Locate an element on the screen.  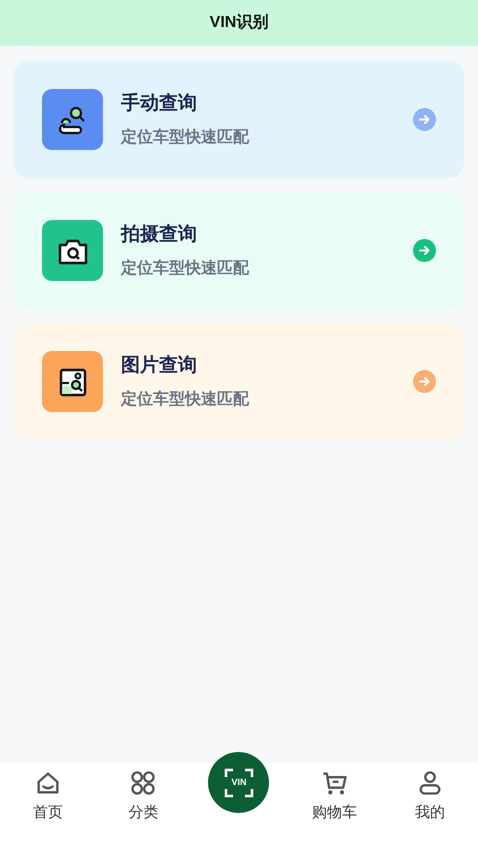
query-card: 图片查询 定位车型快速匹配 is located at coordinates (239, 381).